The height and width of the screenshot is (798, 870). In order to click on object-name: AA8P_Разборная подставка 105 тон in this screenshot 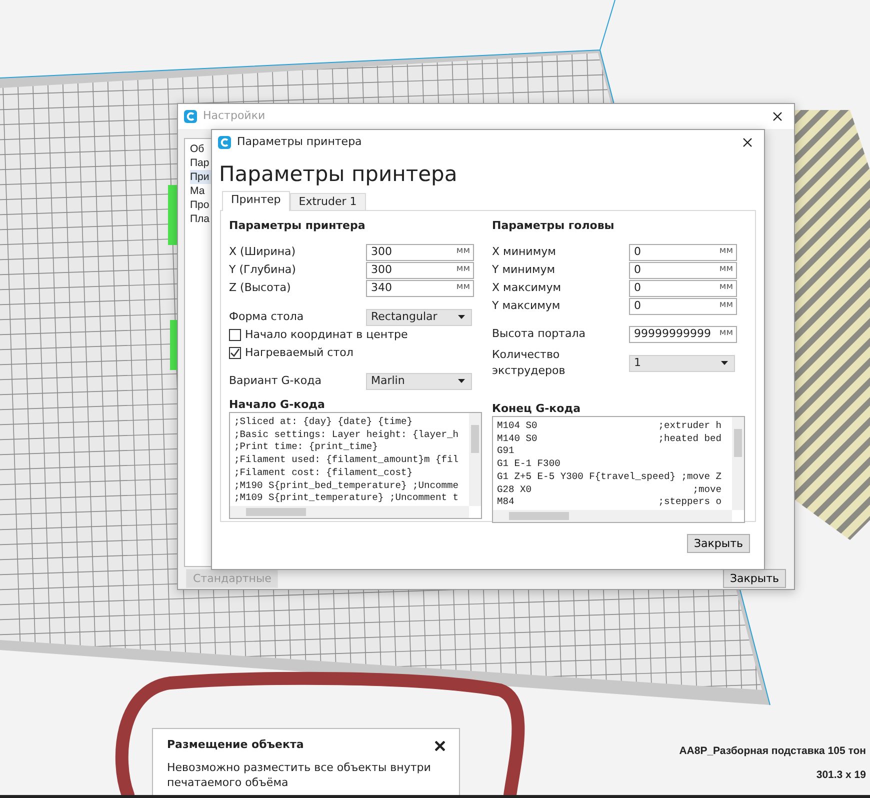, I will do `click(772, 751)`.